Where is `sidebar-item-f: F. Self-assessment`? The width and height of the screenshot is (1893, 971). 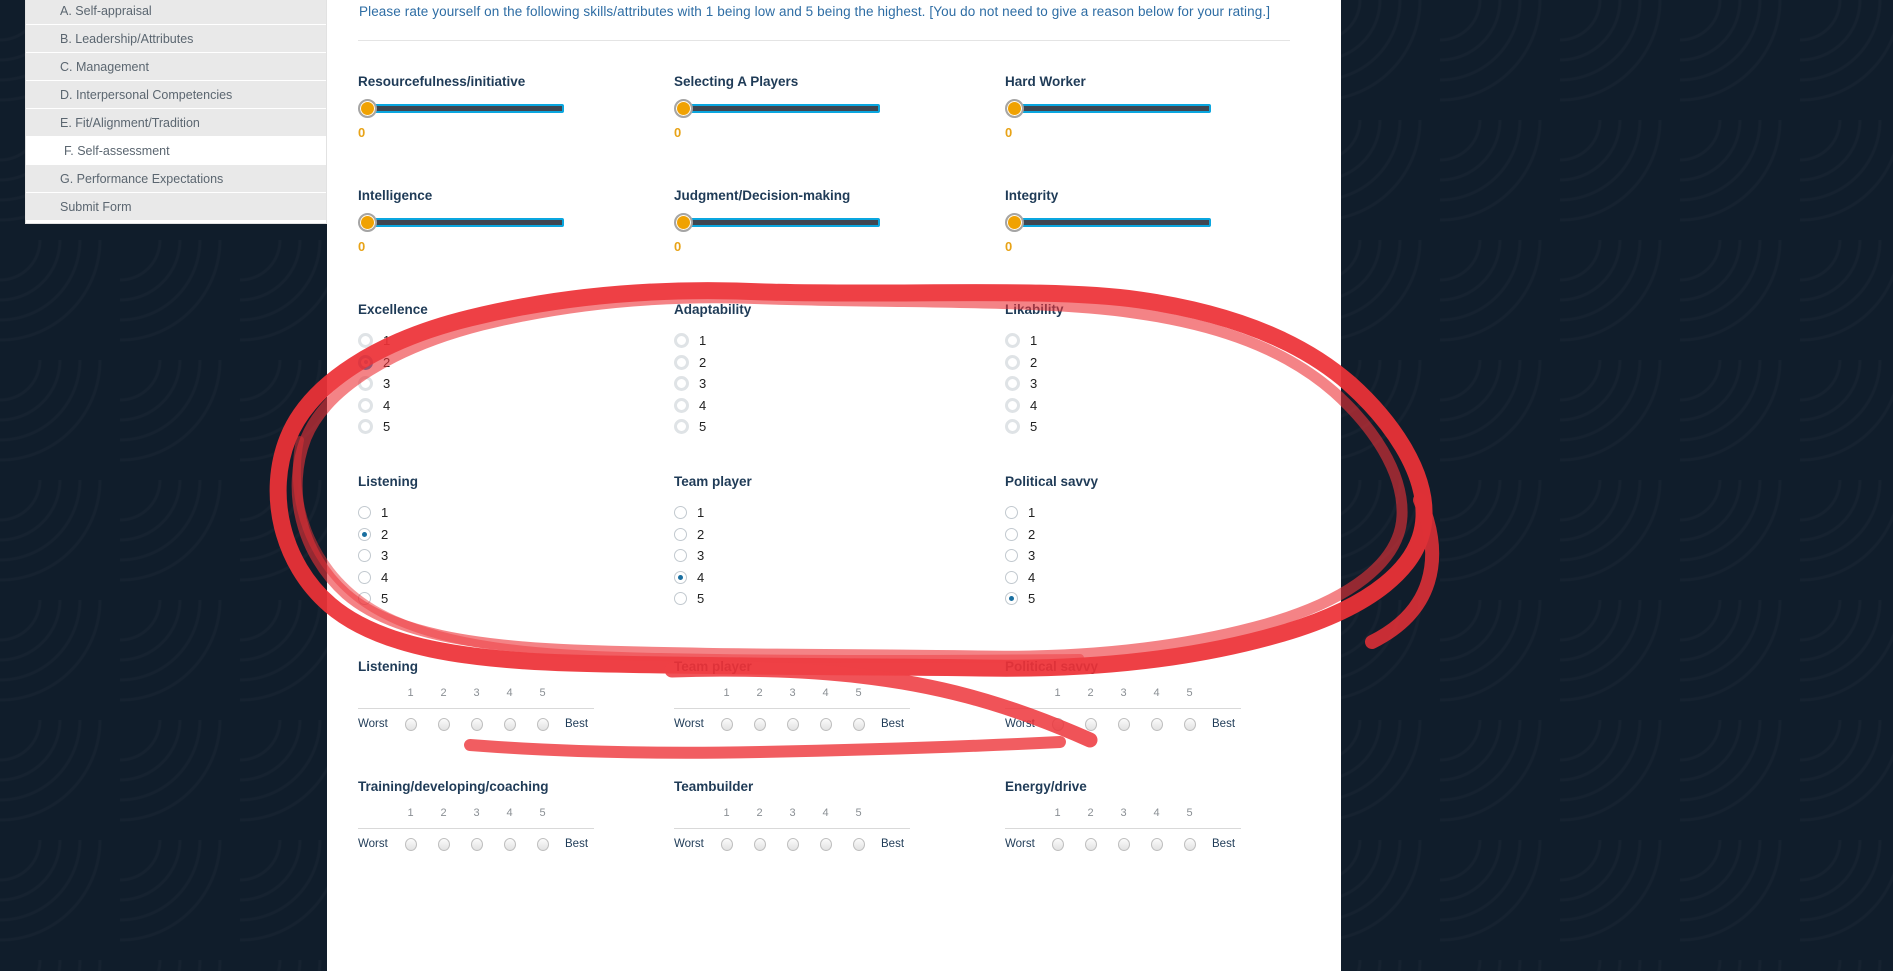 sidebar-item-f: F. Self-assessment is located at coordinates (176, 151).